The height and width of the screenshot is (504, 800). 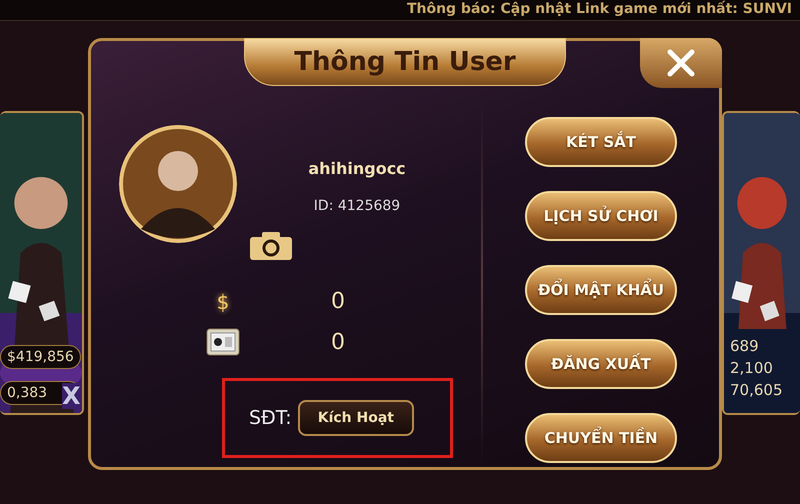 I want to click on dialog-title: Thông Tin User, so click(x=405, y=62).